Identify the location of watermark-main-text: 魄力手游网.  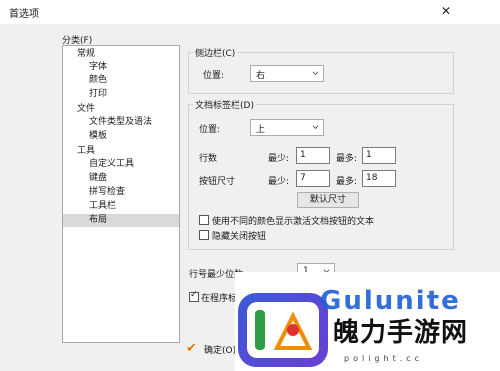
(401, 333).